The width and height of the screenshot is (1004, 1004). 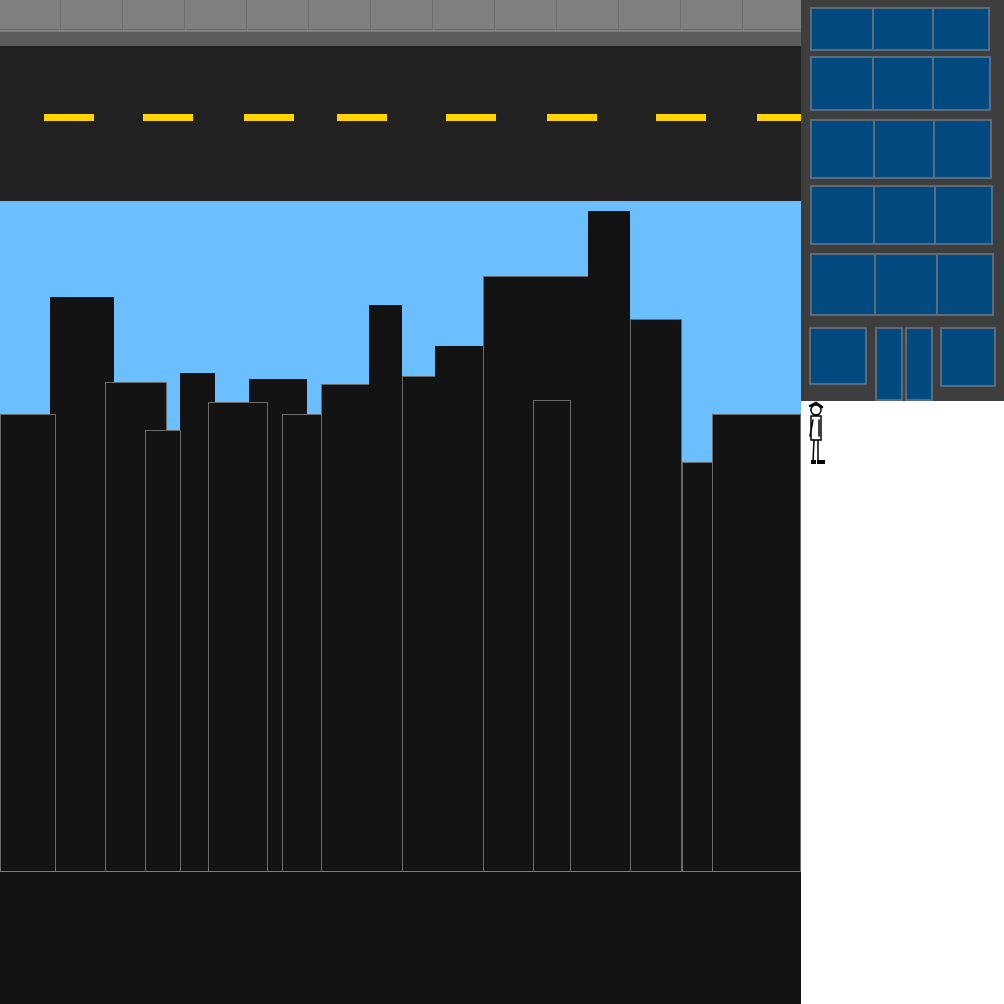 I want to click on building-door, so click(x=904, y=364).